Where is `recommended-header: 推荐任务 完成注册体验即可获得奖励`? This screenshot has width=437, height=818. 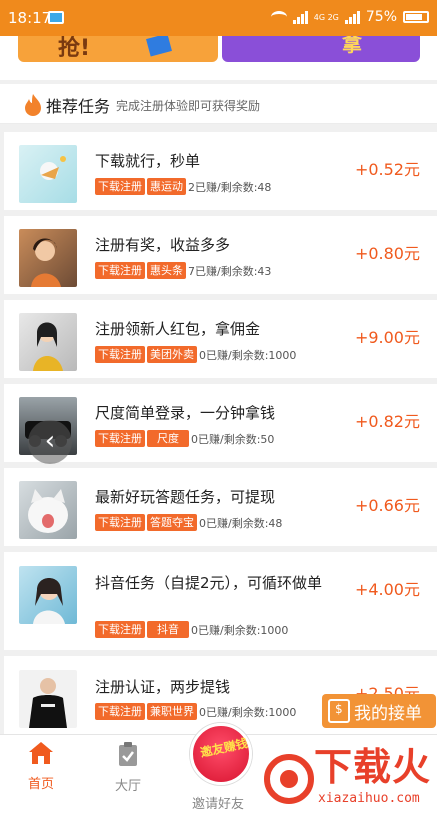 recommended-header: 推荐任务 完成注册体验即可获得奖励 is located at coordinates (218, 104).